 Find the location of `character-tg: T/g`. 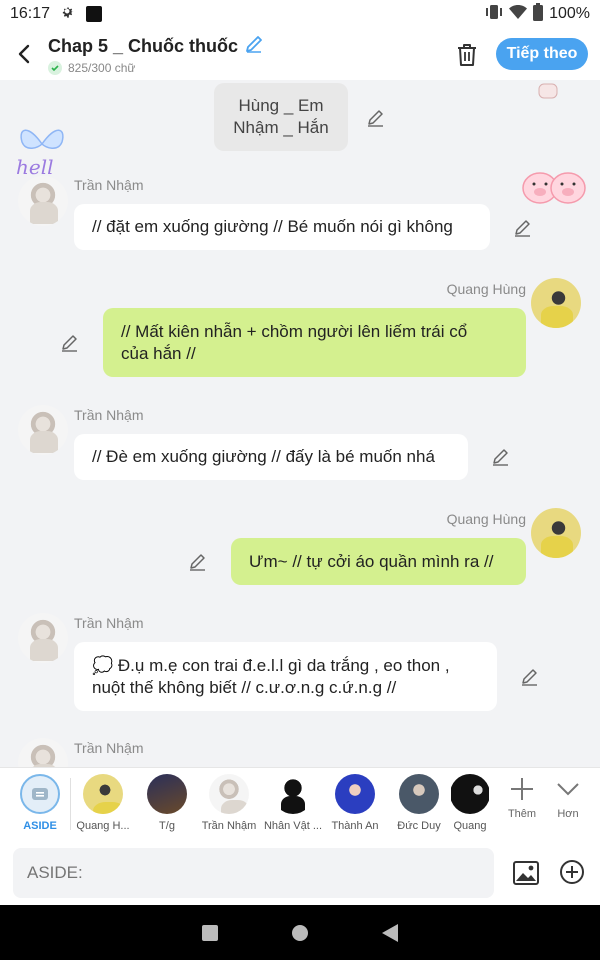

character-tg: T/g is located at coordinates (167, 806).